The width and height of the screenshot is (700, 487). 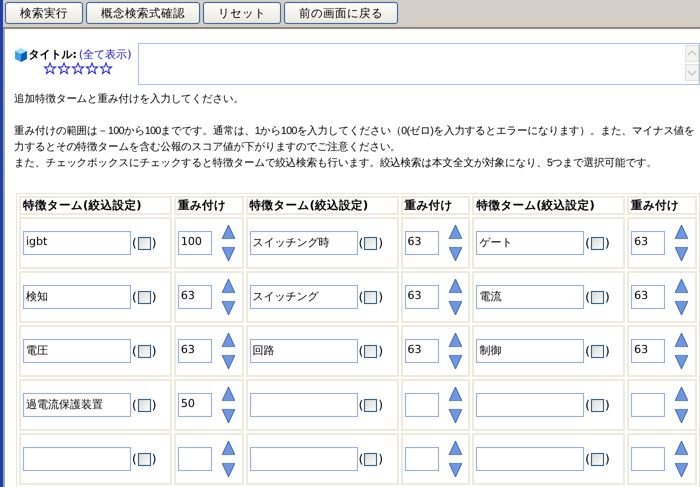 I want to click on weight-input: 50, so click(x=195, y=405).